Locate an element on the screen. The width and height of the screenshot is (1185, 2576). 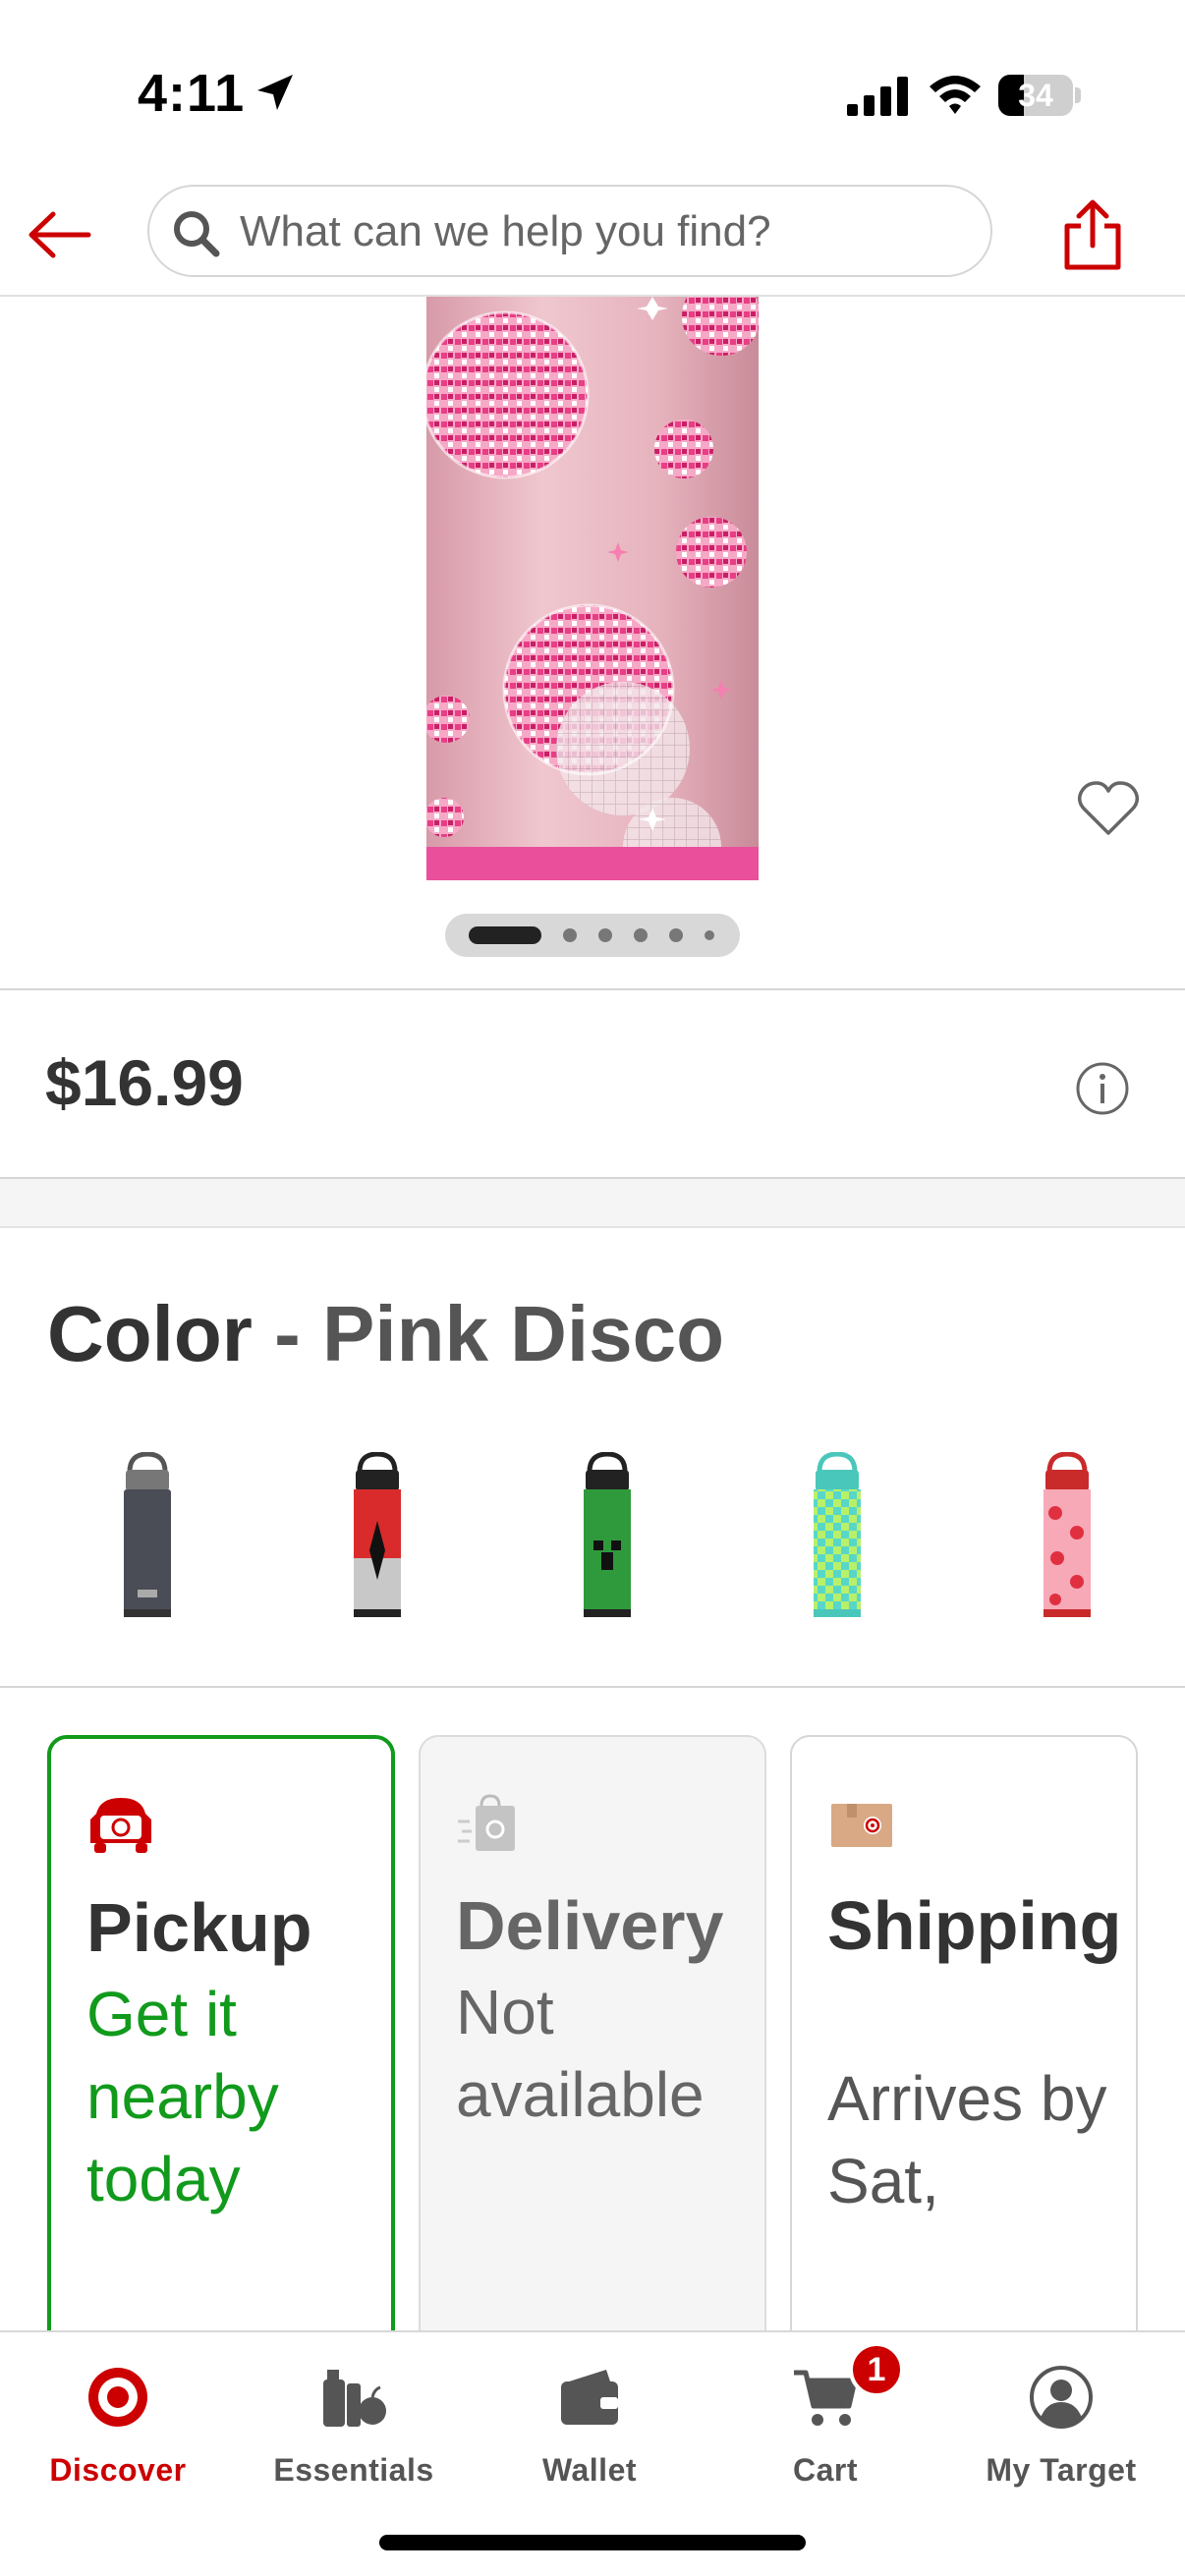
color-swatch-checker is located at coordinates (837, 1538).